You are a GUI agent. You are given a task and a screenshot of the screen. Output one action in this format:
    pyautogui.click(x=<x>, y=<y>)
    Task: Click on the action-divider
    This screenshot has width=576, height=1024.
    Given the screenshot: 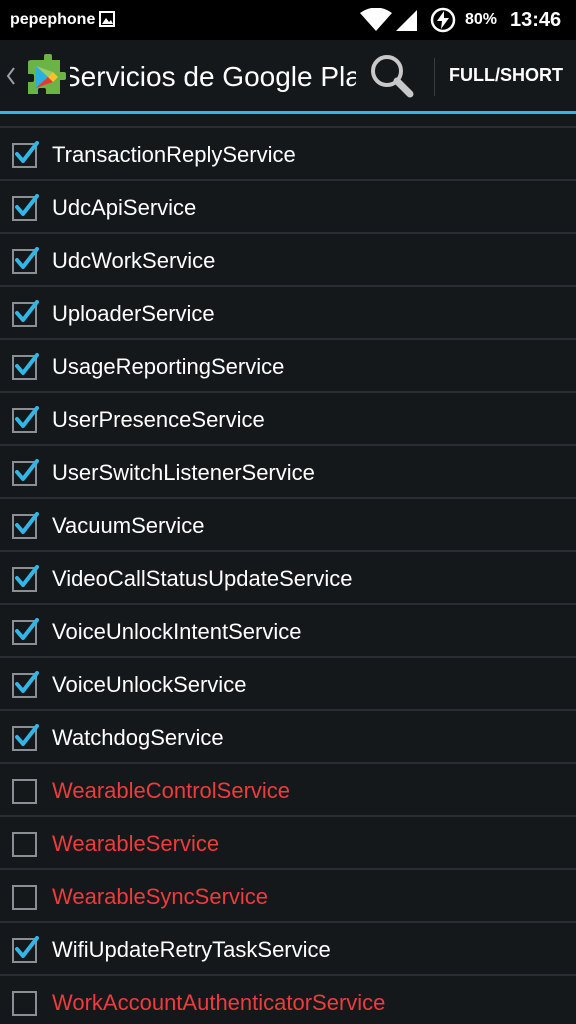 What is the action you would take?
    pyautogui.click(x=434, y=77)
    